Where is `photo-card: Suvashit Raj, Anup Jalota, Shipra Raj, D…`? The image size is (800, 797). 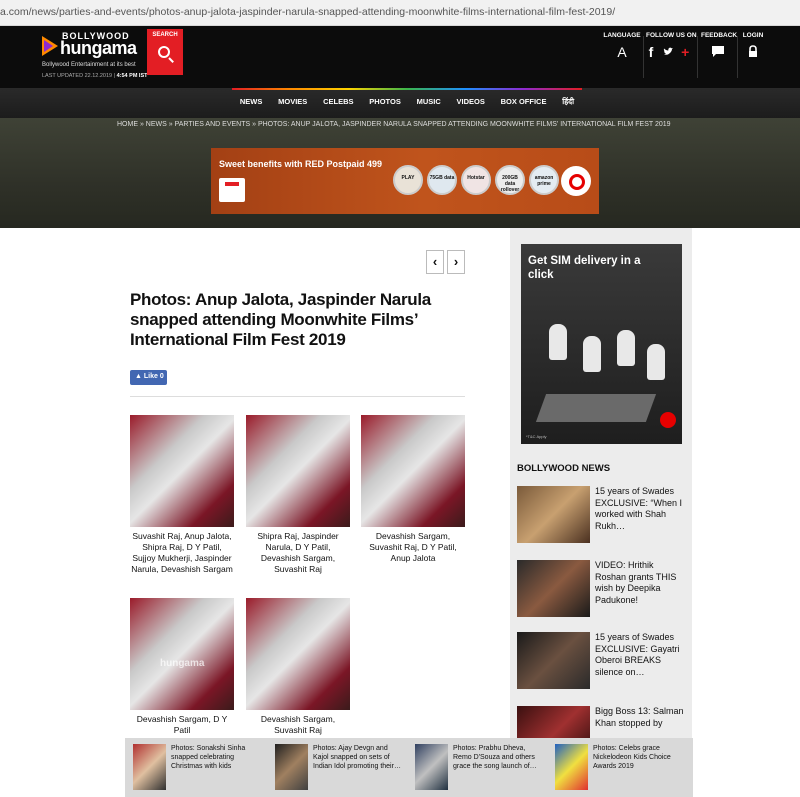 photo-card: Suvashit Raj, Anup Jalota, Shipra Raj, D… is located at coordinates (182, 495).